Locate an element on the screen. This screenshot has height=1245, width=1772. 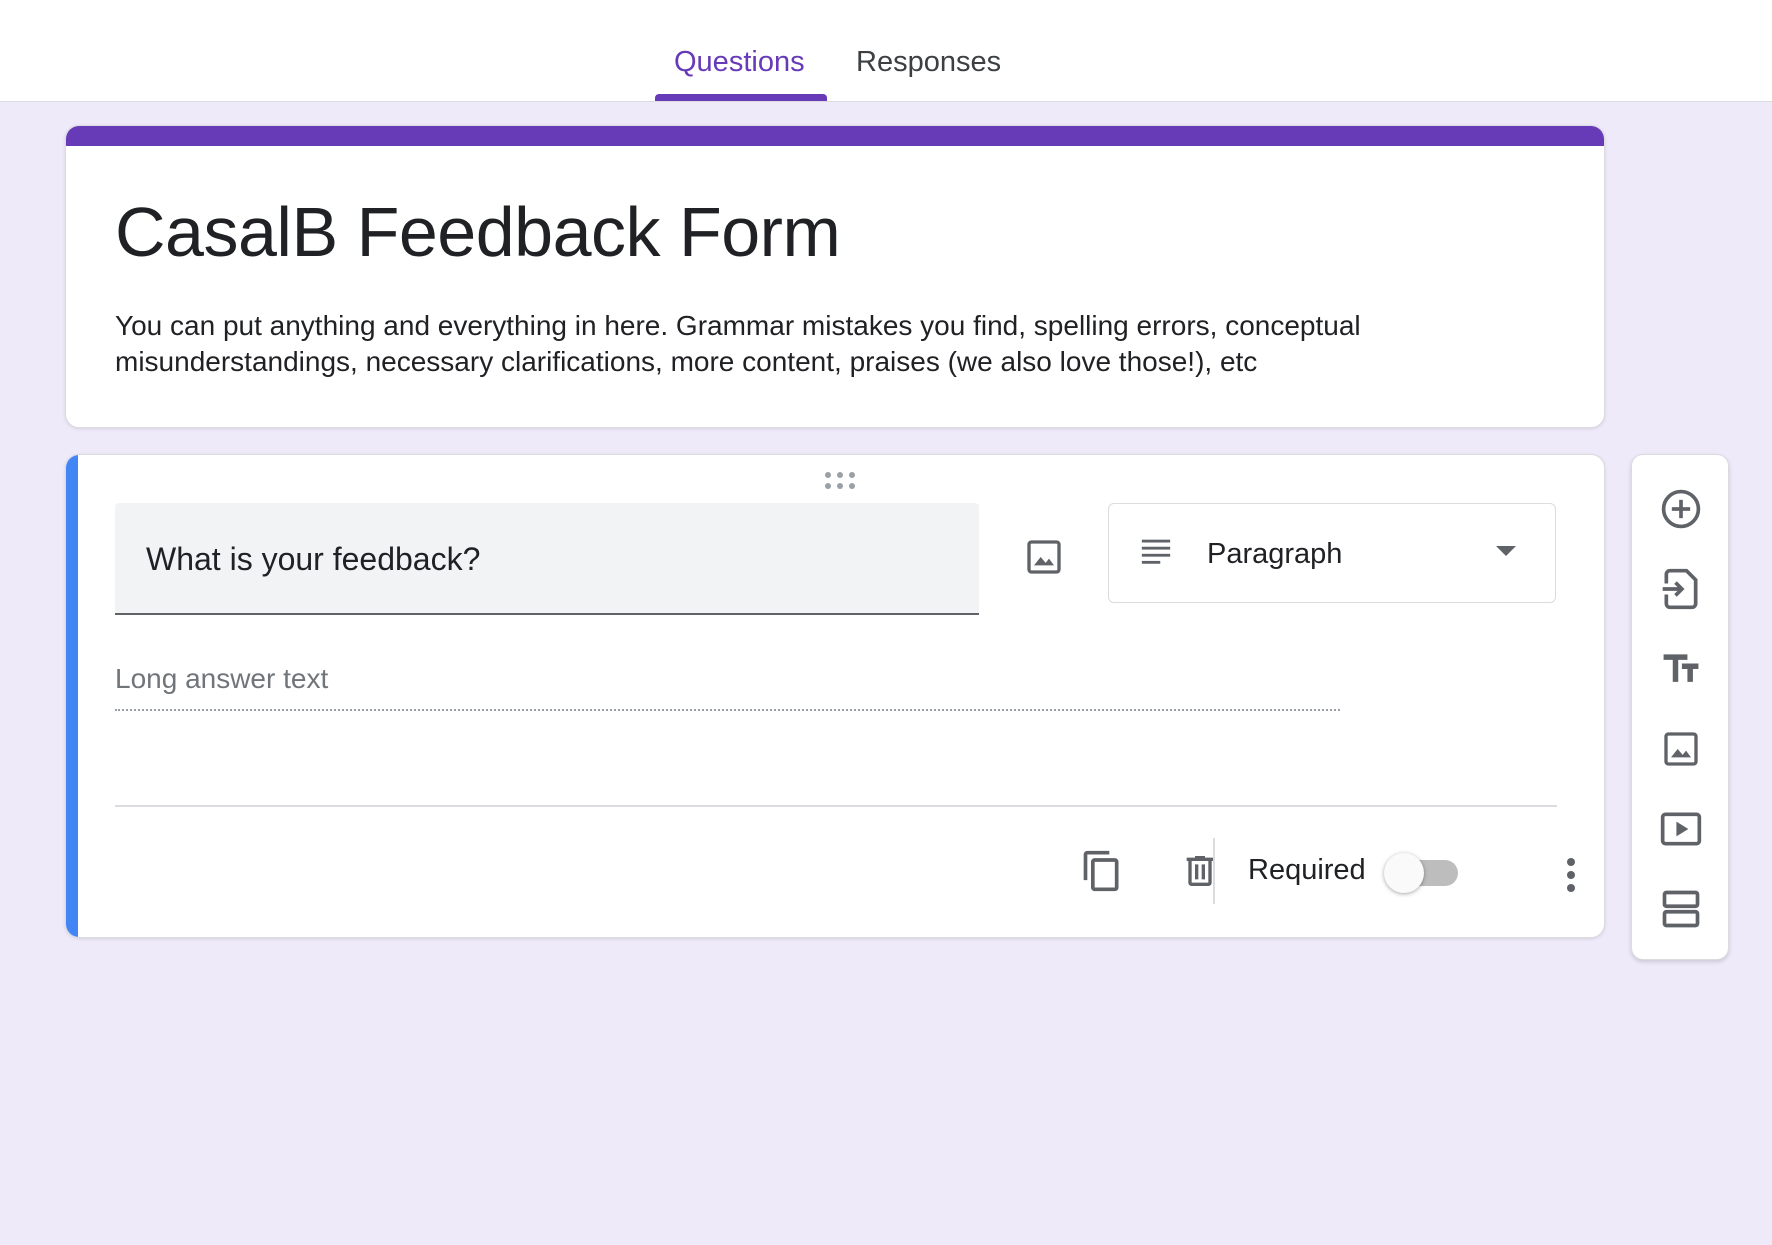
add-question-button is located at coordinates (1681, 509).